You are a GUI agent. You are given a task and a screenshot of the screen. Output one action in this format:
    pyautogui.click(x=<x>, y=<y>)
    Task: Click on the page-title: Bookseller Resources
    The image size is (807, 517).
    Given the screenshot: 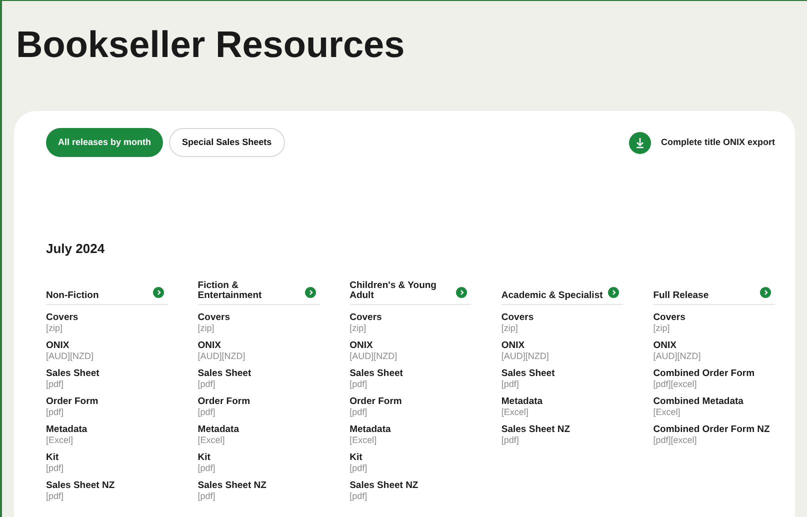 What is the action you would take?
    pyautogui.click(x=210, y=45)
    